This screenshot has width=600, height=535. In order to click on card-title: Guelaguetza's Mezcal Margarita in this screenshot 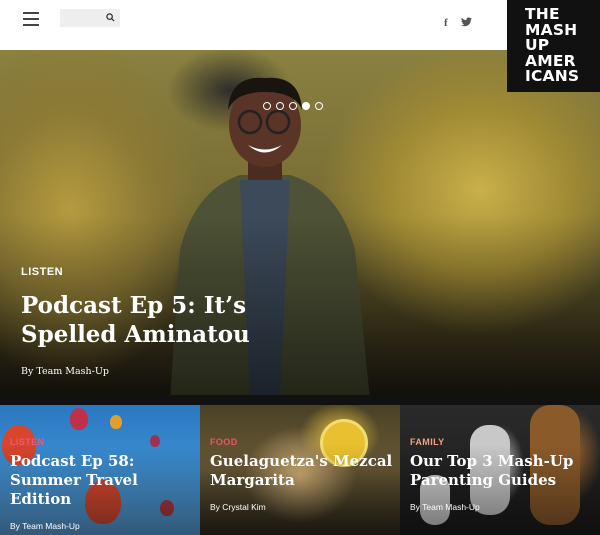, I will do `click(305, 471)`.